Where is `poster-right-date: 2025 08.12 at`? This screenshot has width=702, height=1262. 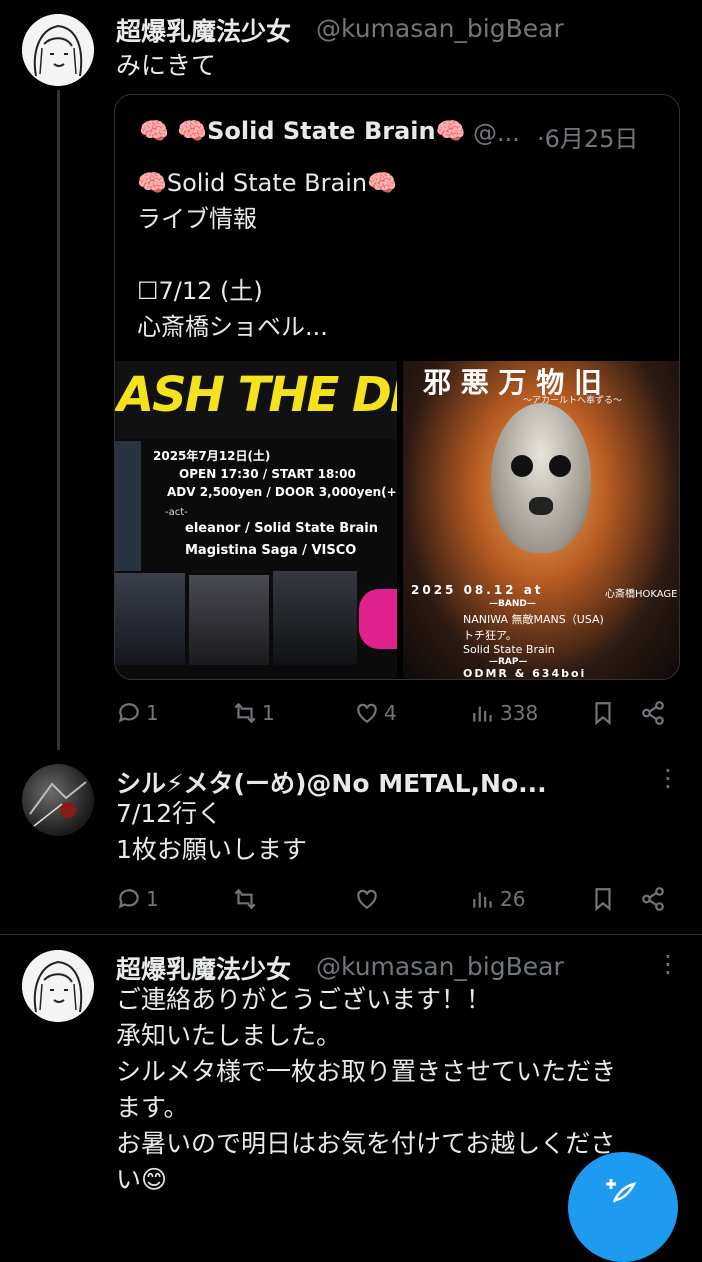
poster-right-date: 2025 08.12 at is located at coordinates (477, 590).